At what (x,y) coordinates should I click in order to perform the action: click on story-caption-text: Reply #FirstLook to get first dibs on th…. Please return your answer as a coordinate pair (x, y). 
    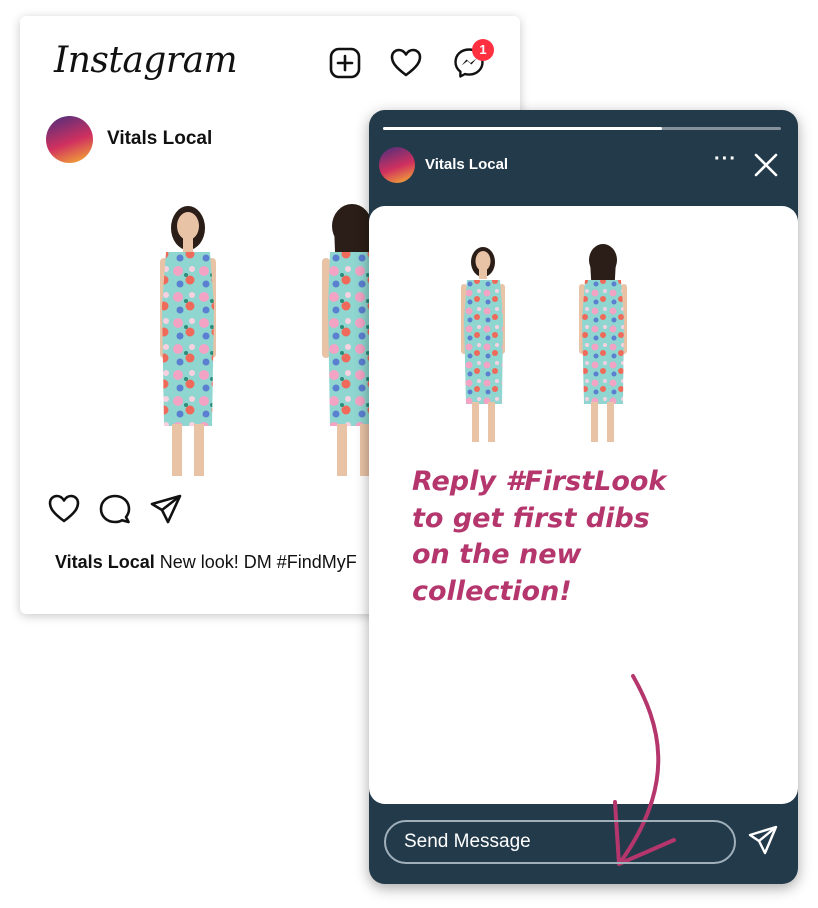
    Looking at the image, I should click on (592, 537).